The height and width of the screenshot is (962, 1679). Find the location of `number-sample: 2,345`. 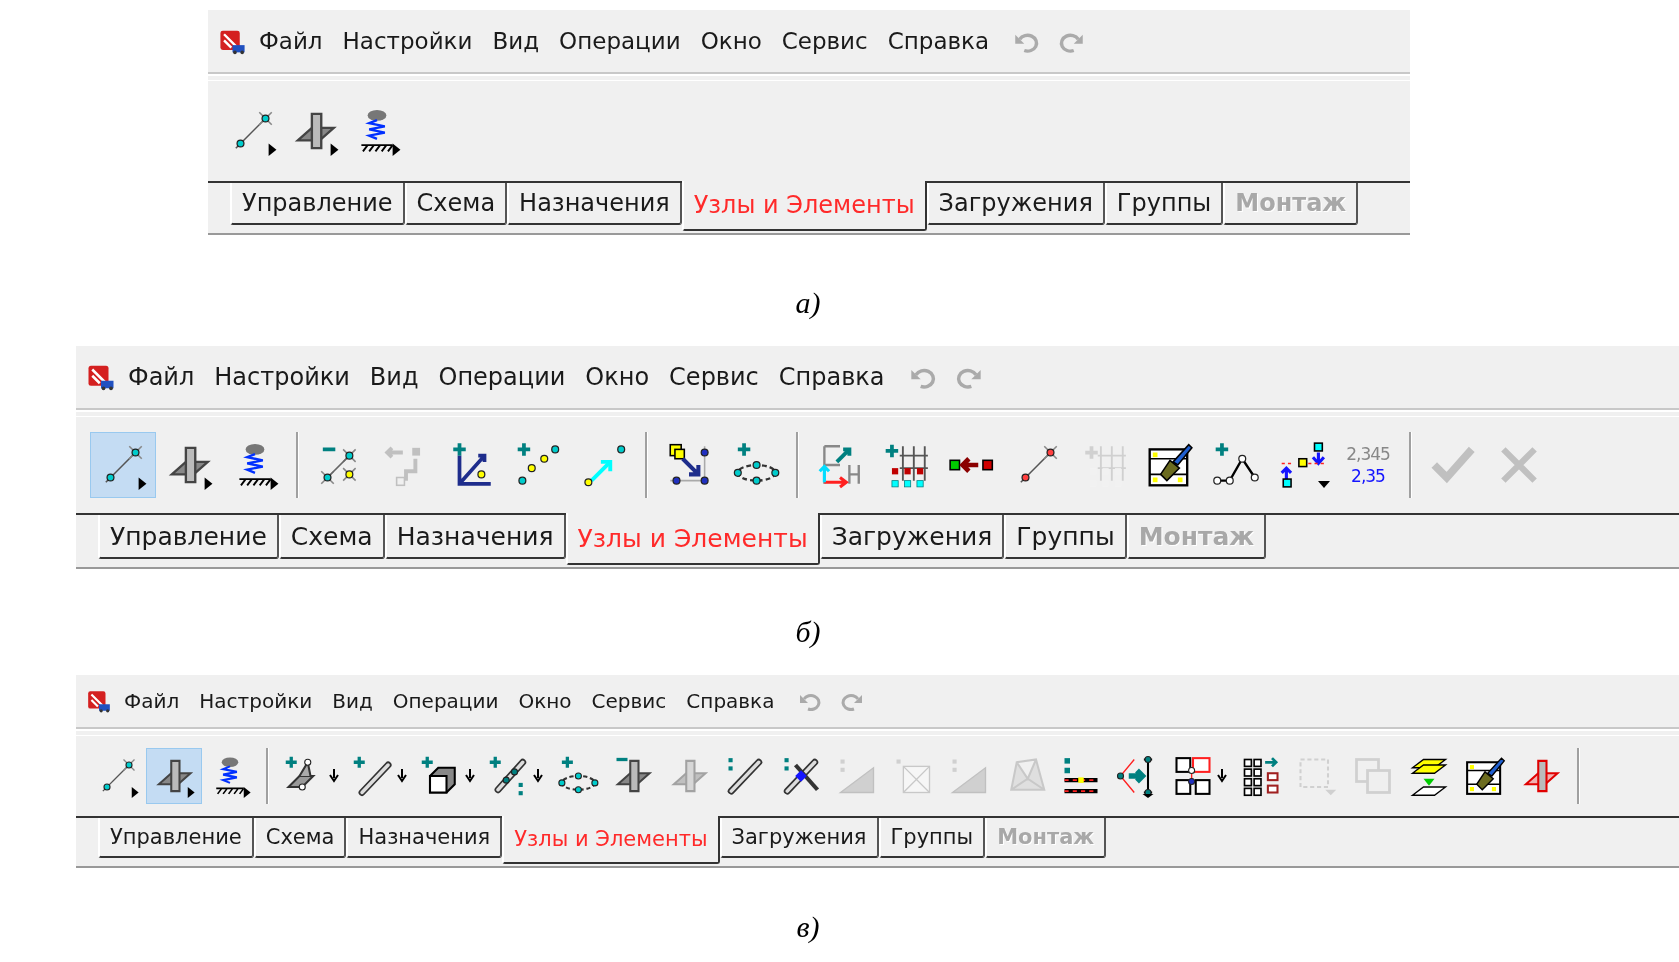

number-sample: 2,345 is located at coordinates (1368, 454).